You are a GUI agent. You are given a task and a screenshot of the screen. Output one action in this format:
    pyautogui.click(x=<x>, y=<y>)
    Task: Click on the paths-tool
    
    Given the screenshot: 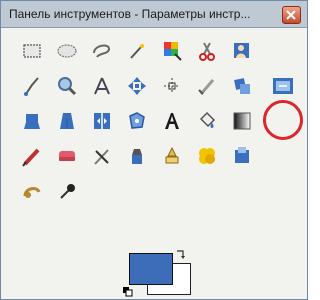 What is the action you would take?
    pyautogui.click(x=32, y=86)
    